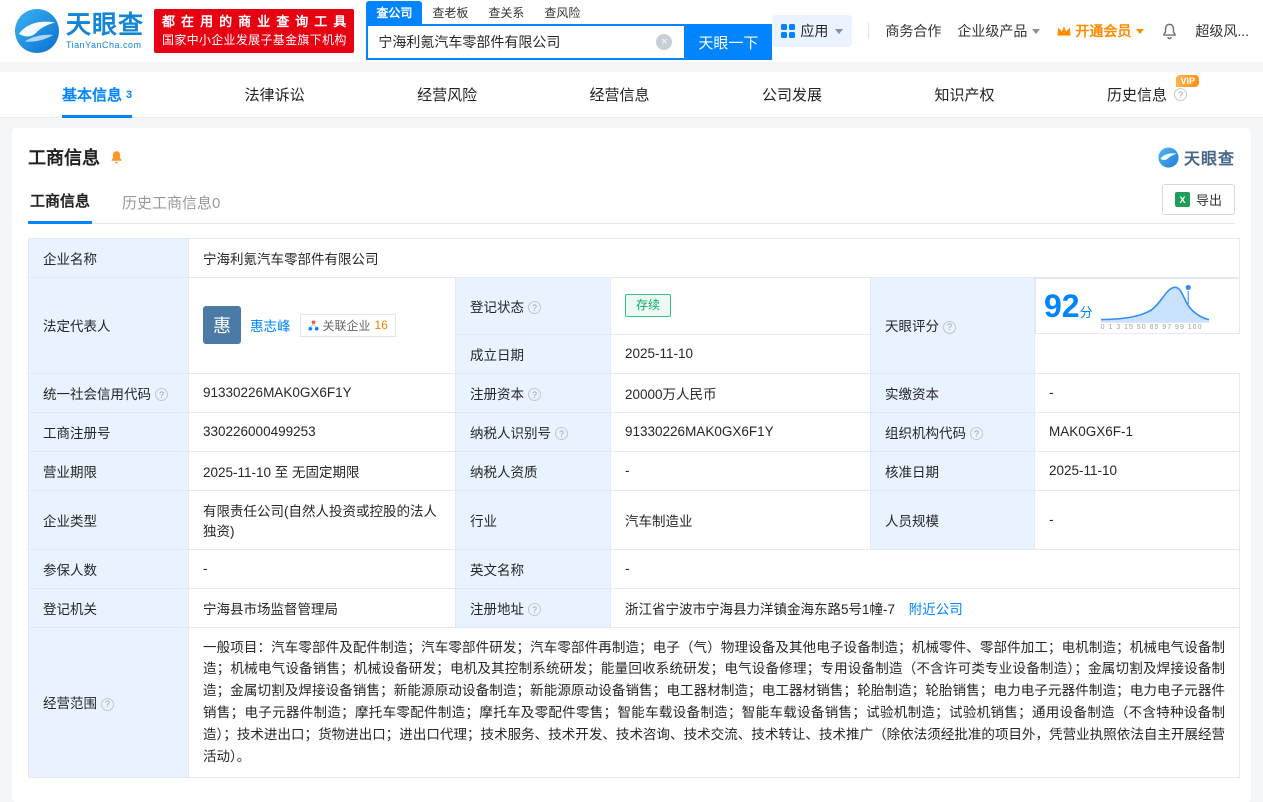  Describe the element at coordinates (714, 258) in the screenshot. I see `field-value-company-name: 宁海利氪汽车零部件有限公司` at that location.